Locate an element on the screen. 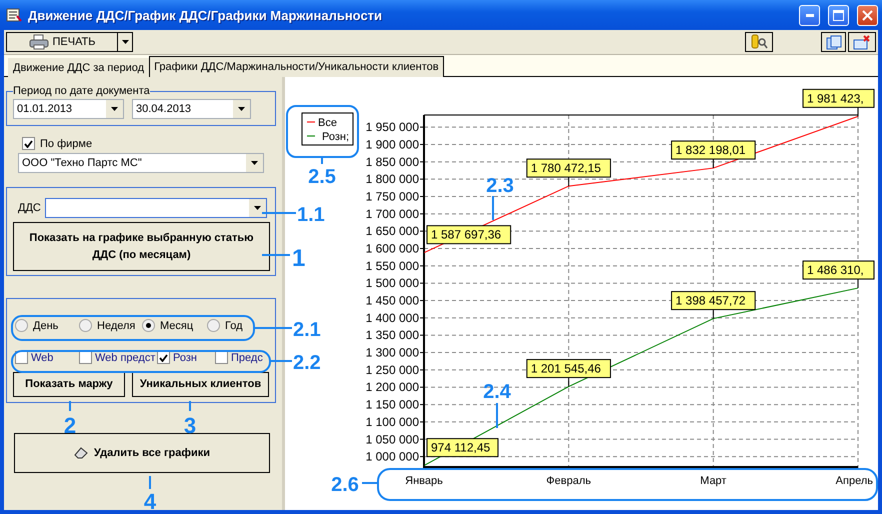  callout-label: 2.6 is located at coordinates (345, 485).